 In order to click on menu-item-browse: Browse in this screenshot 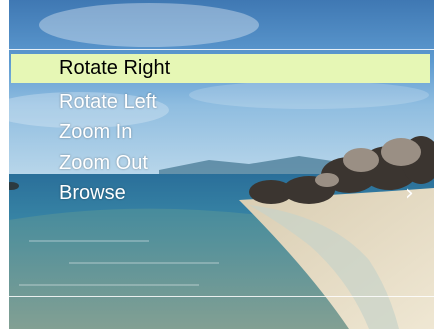, I will do `click(221, 193)`.